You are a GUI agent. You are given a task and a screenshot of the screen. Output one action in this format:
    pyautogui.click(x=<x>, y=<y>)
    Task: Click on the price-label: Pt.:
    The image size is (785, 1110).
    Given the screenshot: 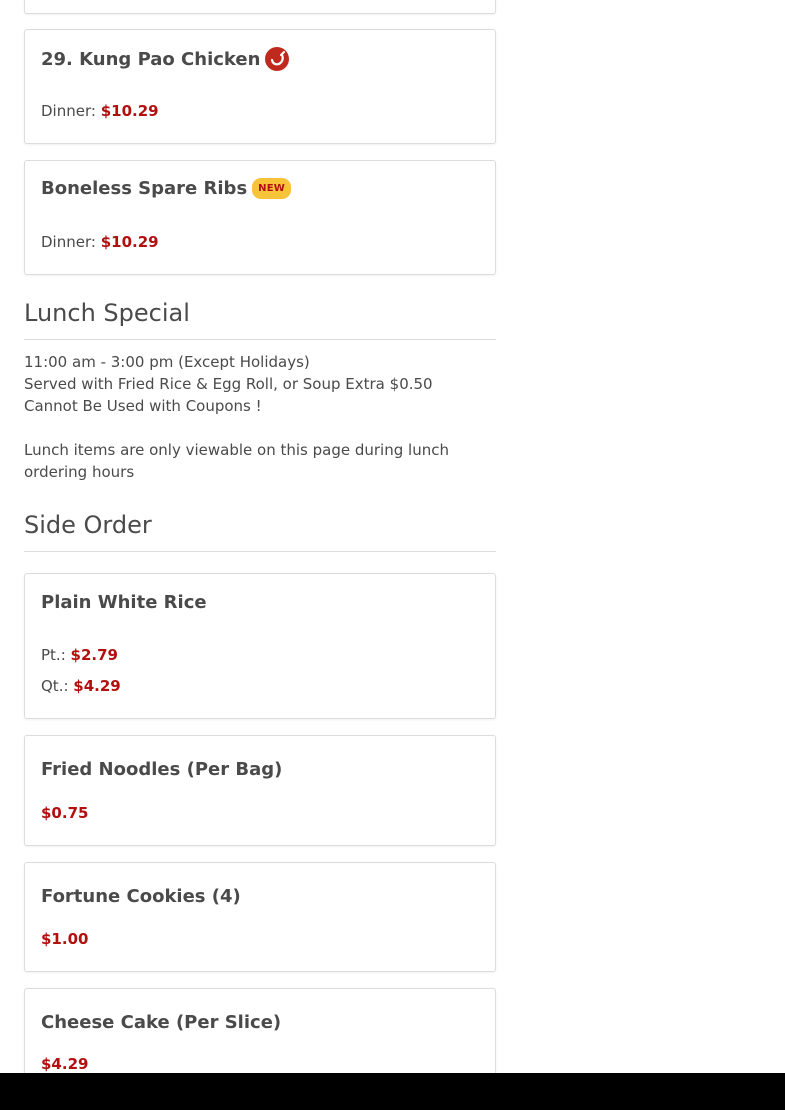 What is the action you would take?
    pyautogui.click(x=53, y=655)
    